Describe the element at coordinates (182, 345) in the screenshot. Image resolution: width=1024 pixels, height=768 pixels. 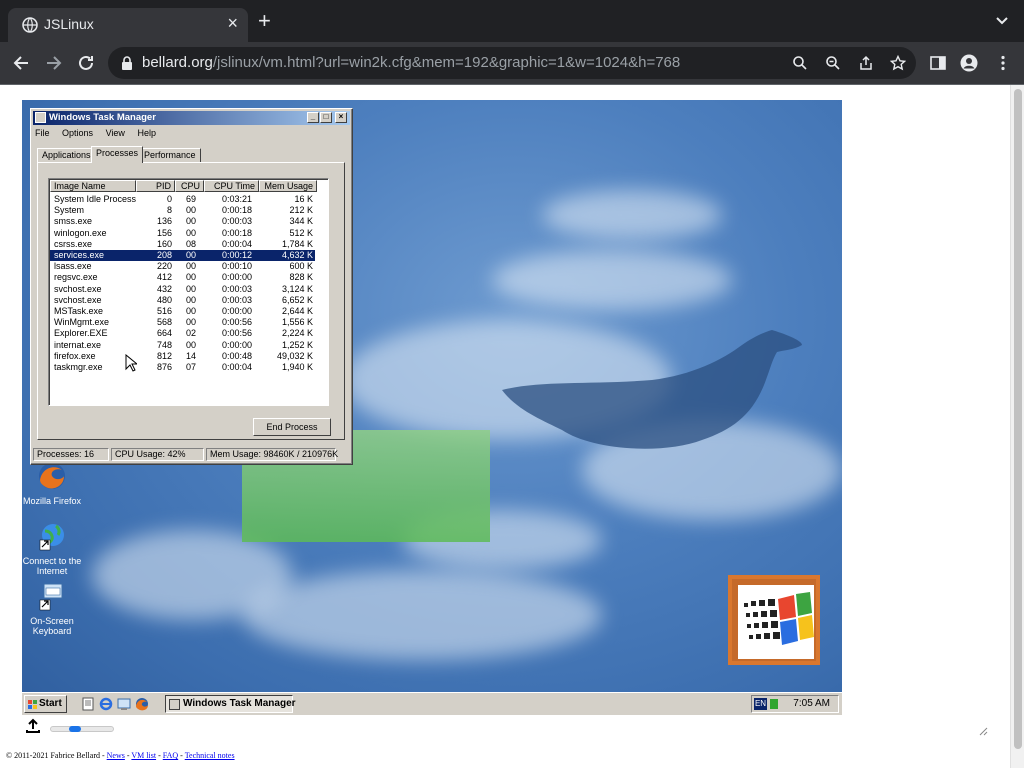
I see `table-row: internat.exe 748 00 0:00:00 1,252 K` at that location.